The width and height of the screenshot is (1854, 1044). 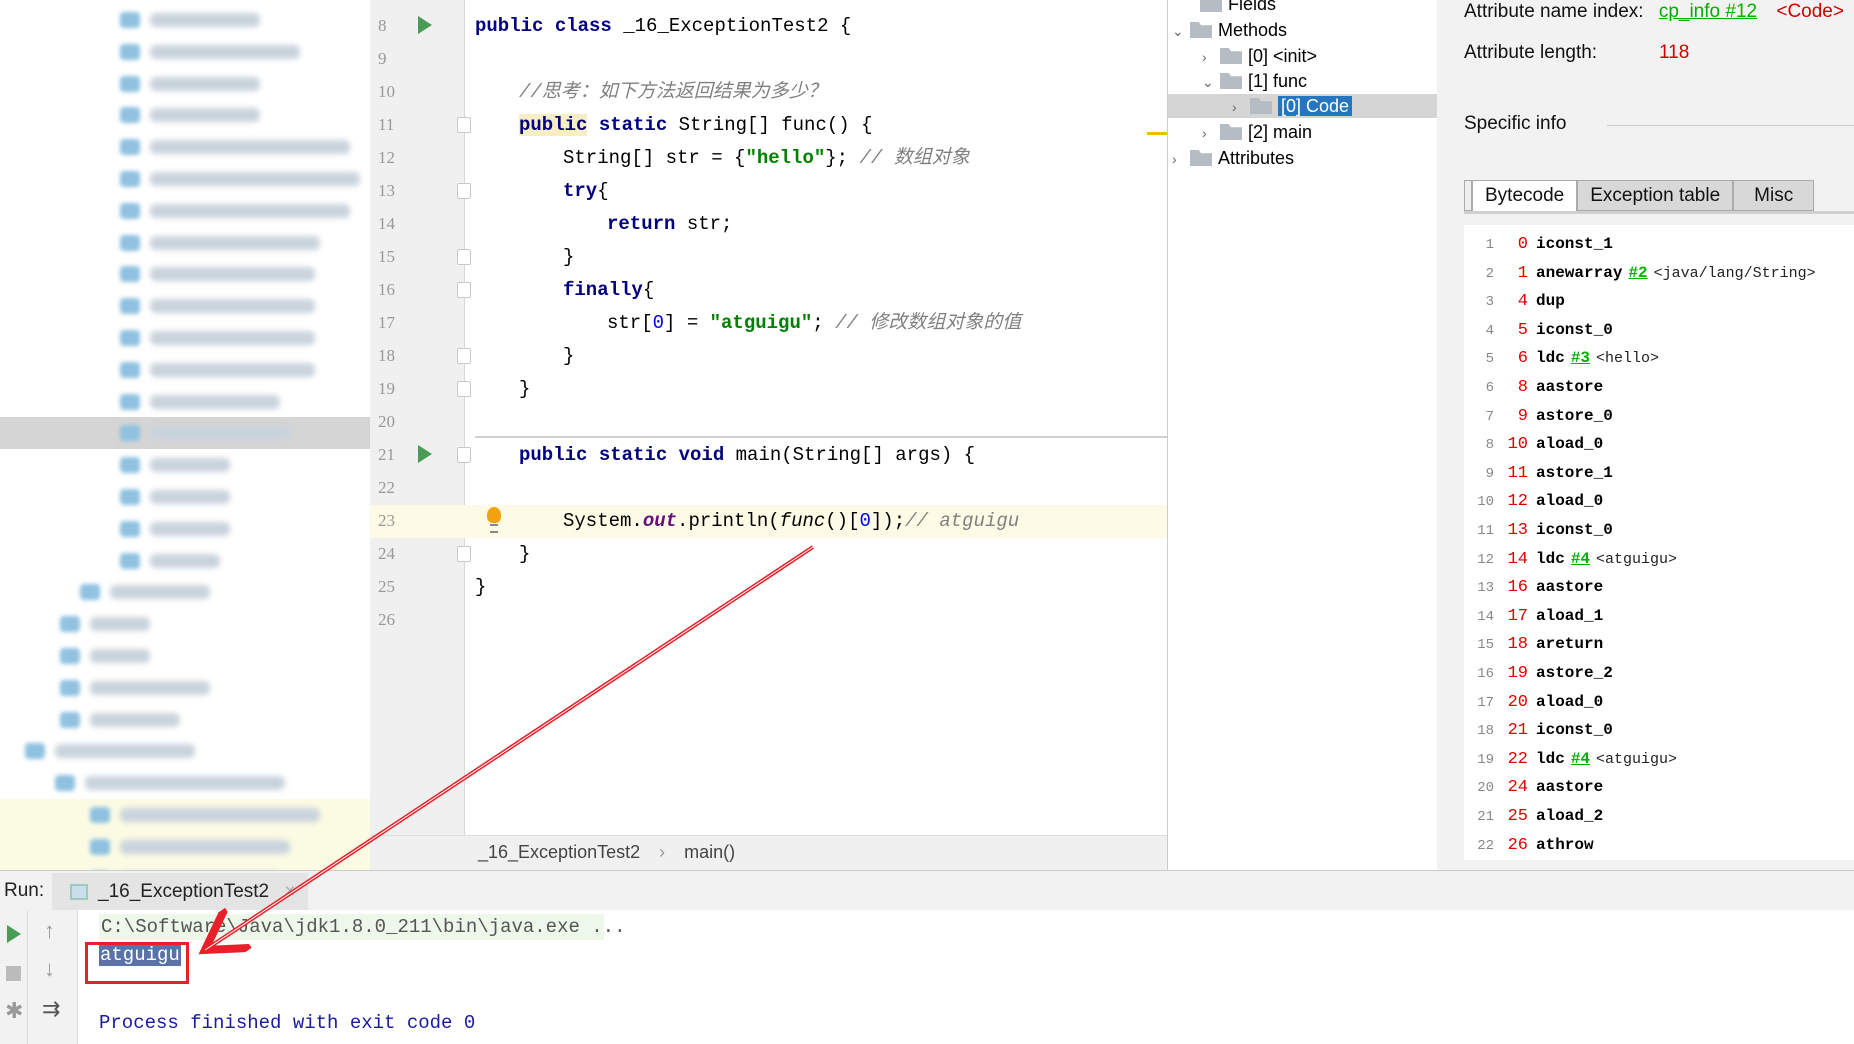 What do you see at coordinates (1708, 11) in the screenshot?
I see `cp-info-link: cp_info #12` at bounding box center [1708, 11].